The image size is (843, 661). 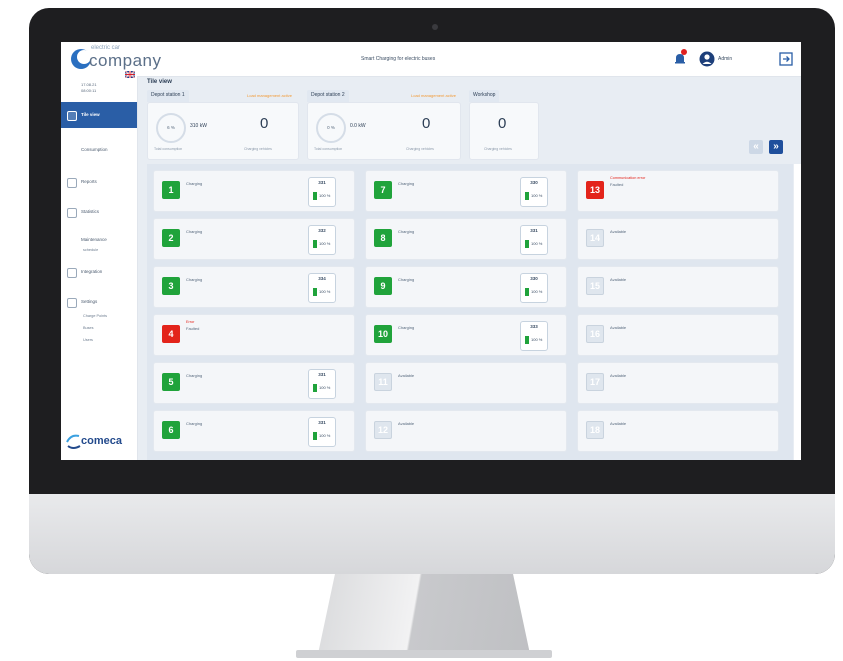 I want to click on power-reading: 333, so click(x=534, y=326).